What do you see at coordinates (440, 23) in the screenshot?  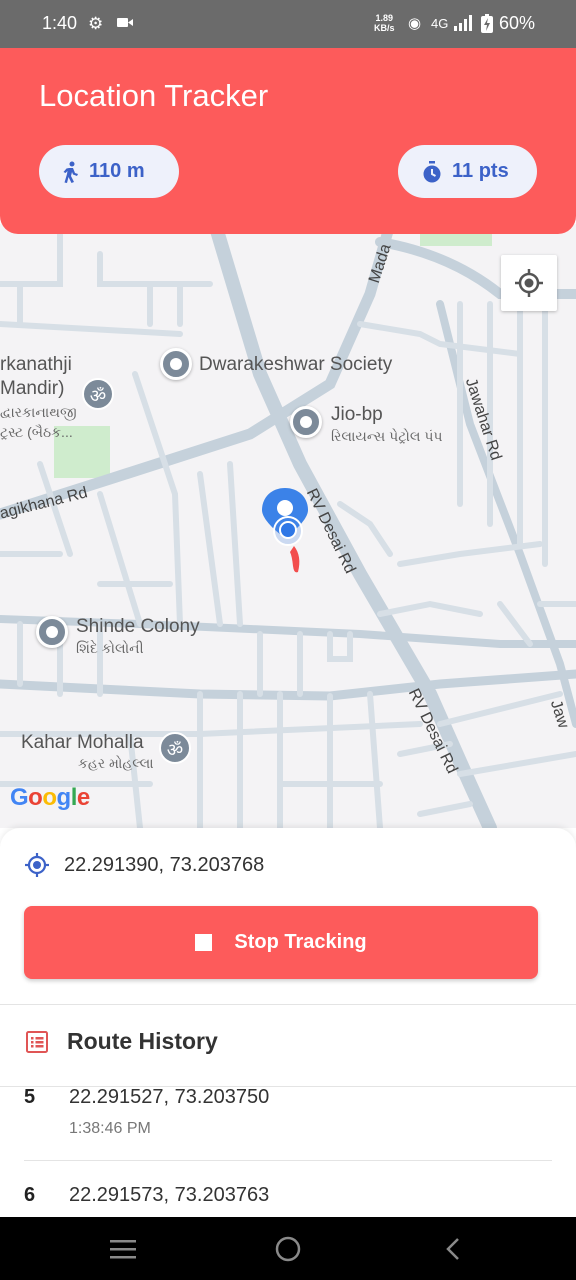 I see `network-type: 4G` at bounding box center [440, 23].